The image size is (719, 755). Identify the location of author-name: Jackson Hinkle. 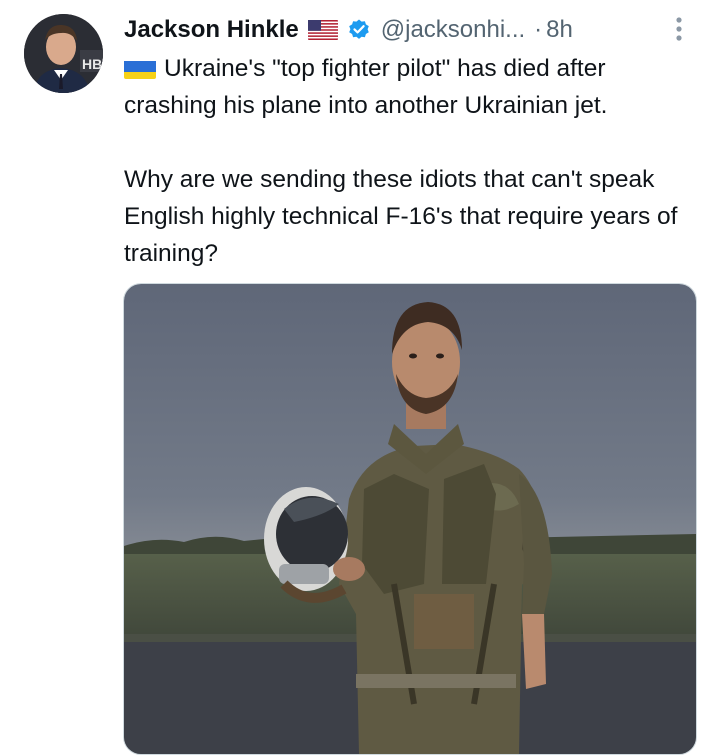
(211, 30).